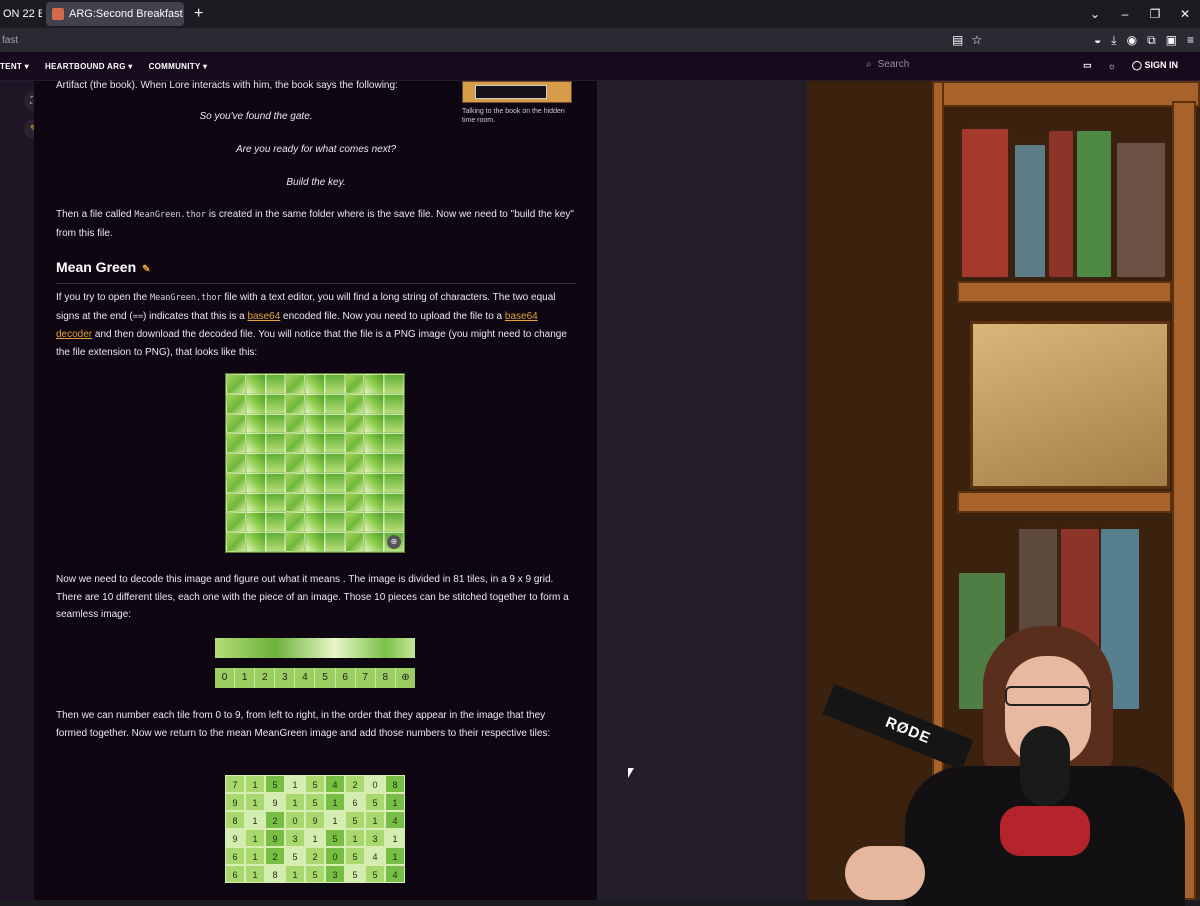 The image size is (1200, 906). What do you see at coordinates (517, 92) in the screenshot?
I see `book-screenshot` at bounding box center [517, 92].